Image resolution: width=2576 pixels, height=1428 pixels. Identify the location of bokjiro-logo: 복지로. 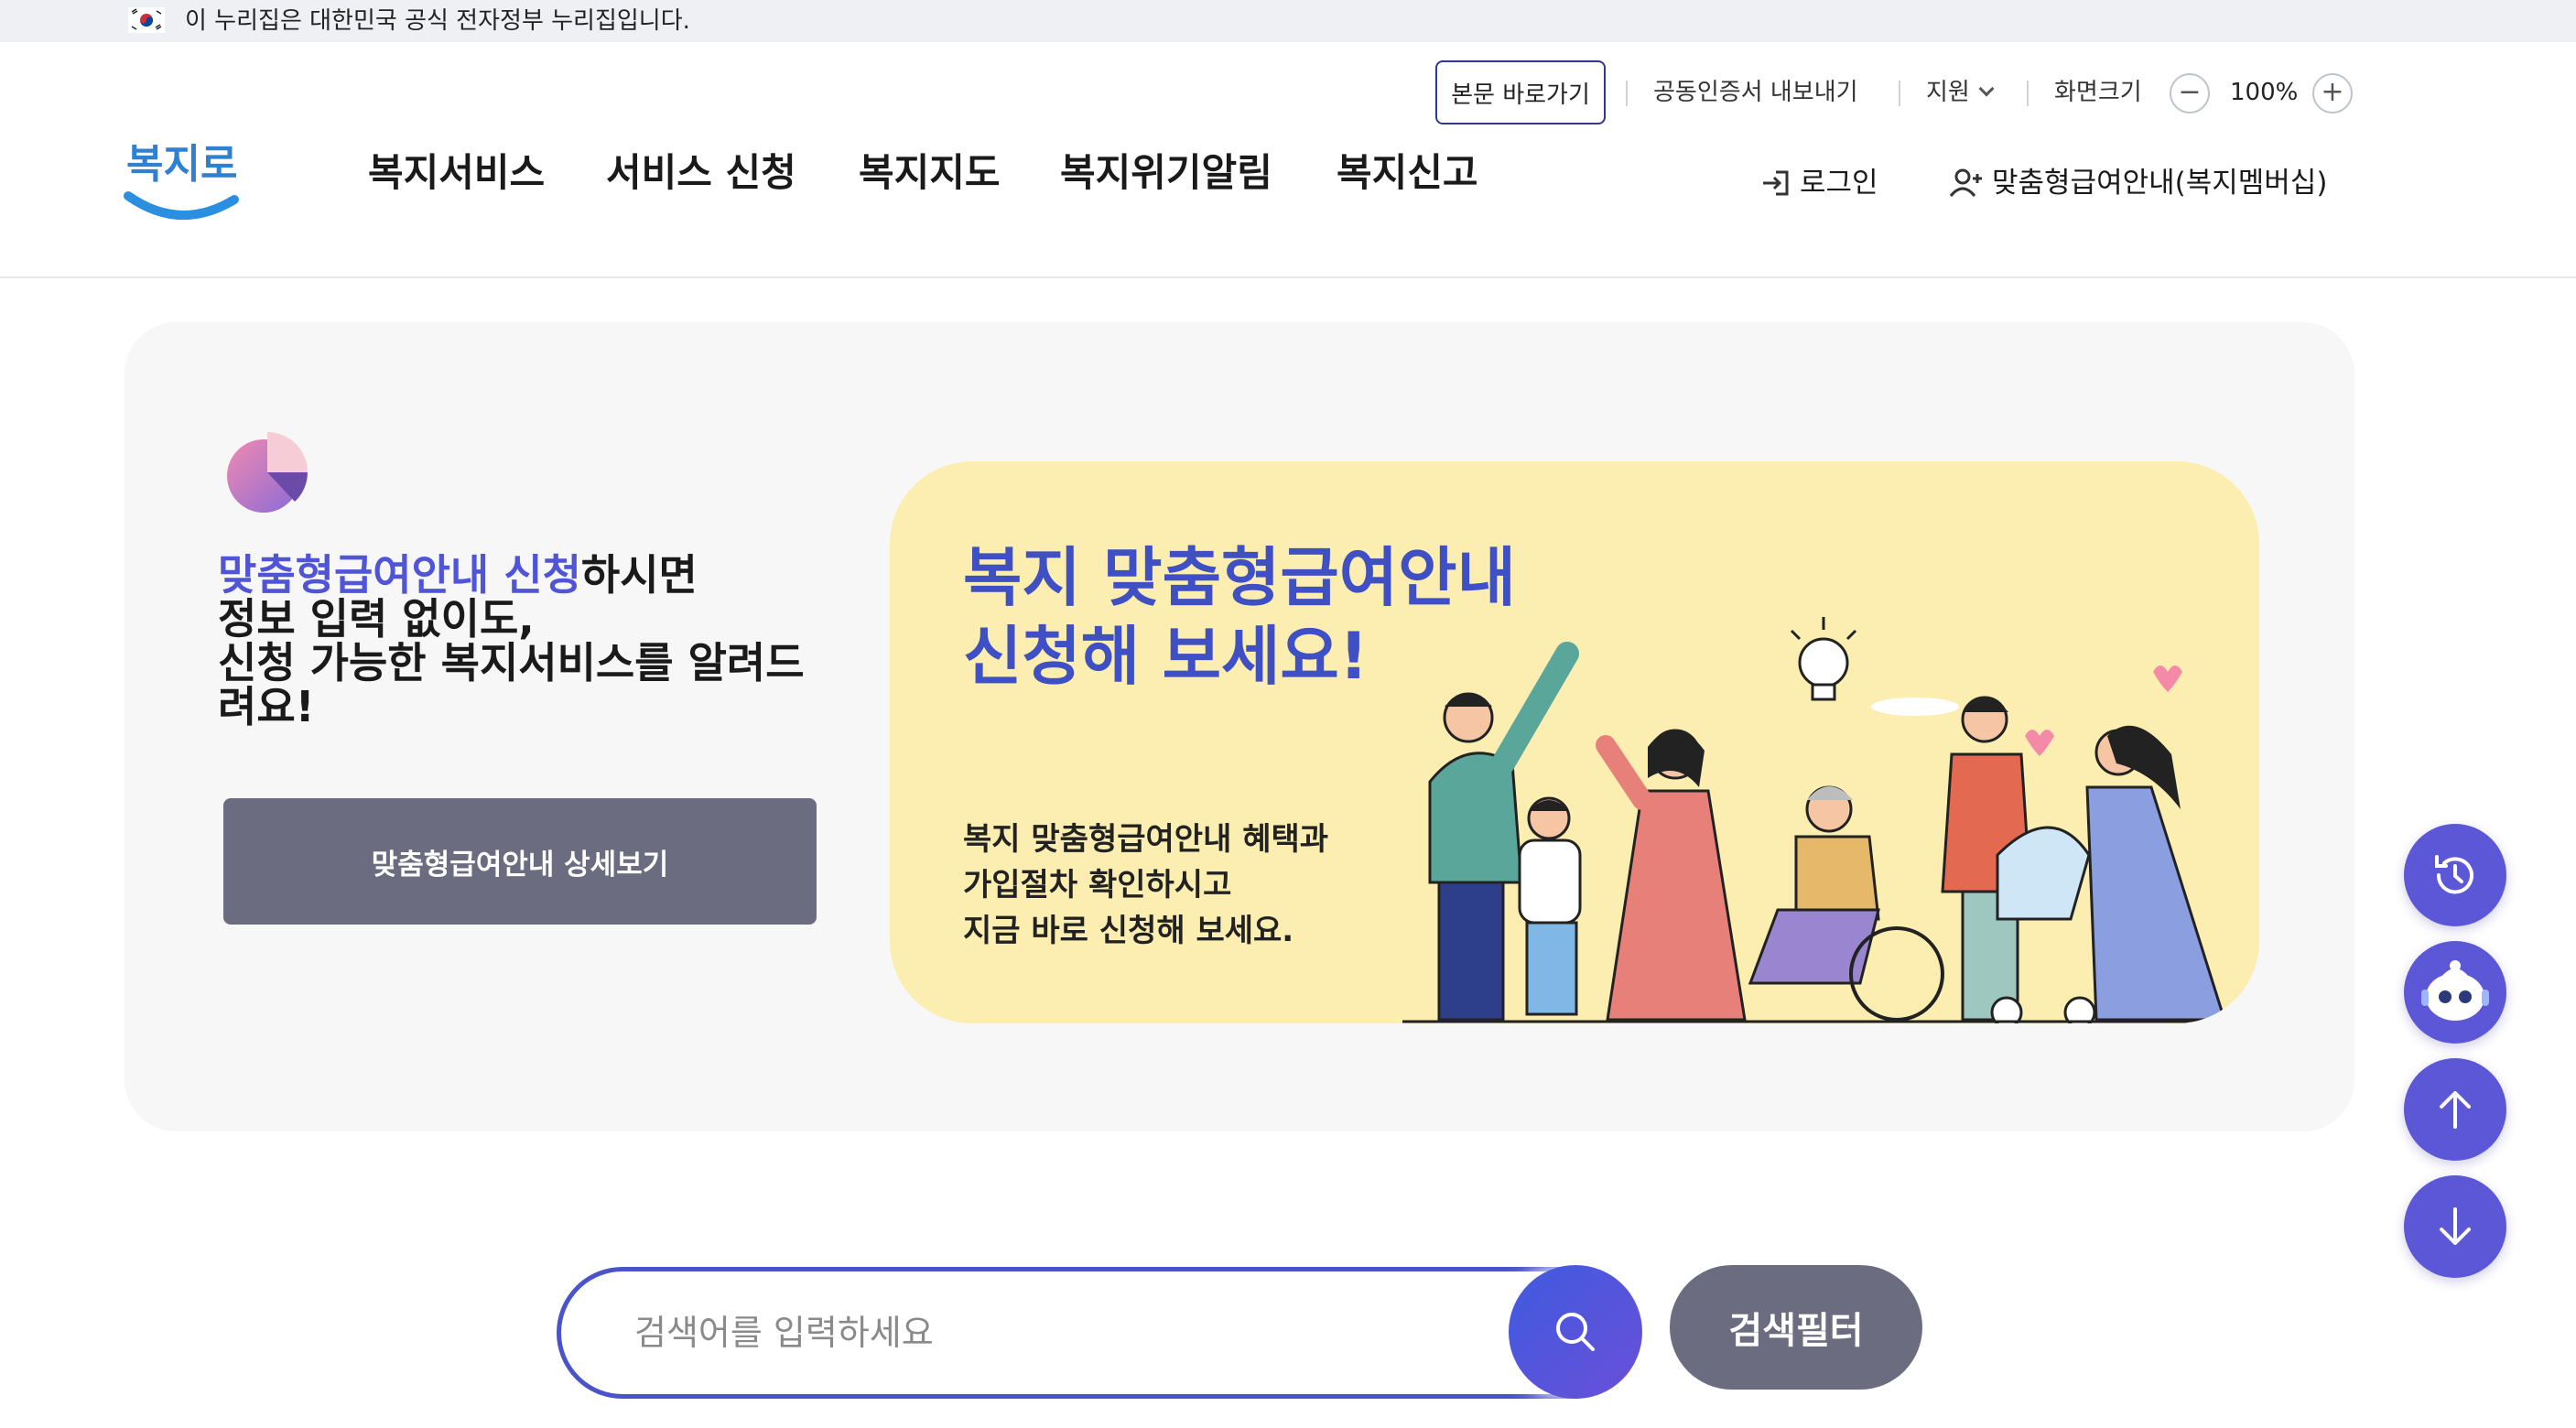
(181, 180).